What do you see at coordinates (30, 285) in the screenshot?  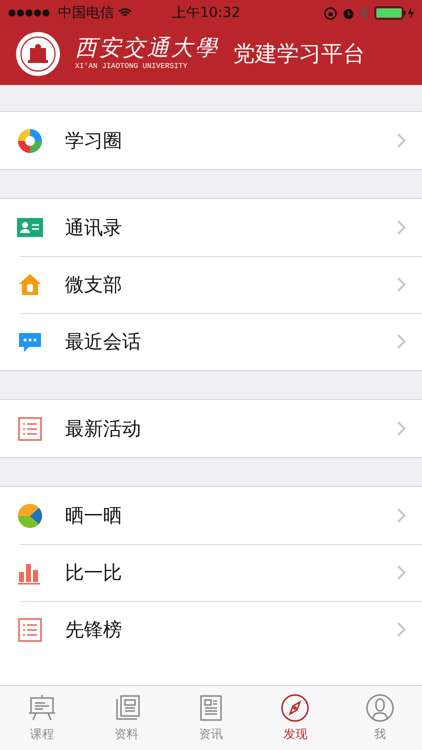 I see `house-icon` at bounding box center [30, 285].